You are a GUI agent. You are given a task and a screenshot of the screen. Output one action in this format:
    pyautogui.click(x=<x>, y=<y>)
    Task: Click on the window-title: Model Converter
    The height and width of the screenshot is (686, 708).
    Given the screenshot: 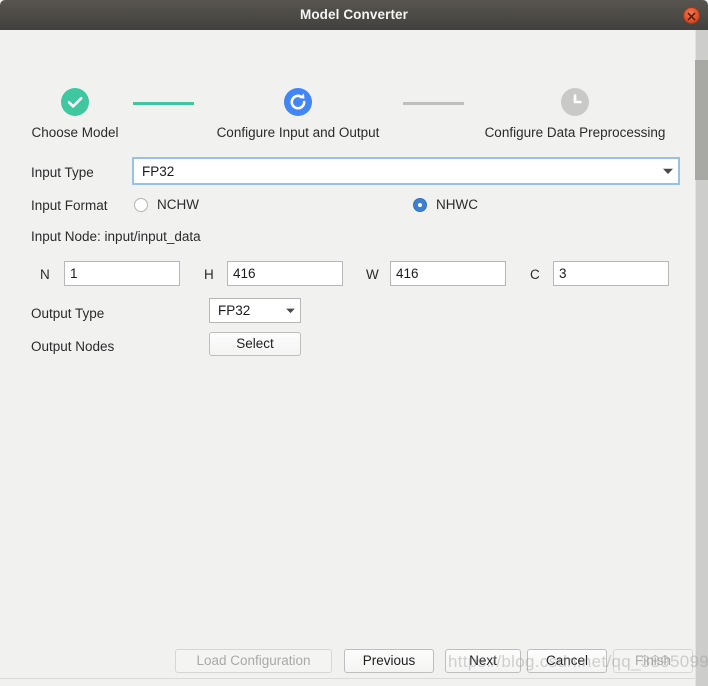 What is the action you would take?
    pyautogui.click(x=354, y=14)
    